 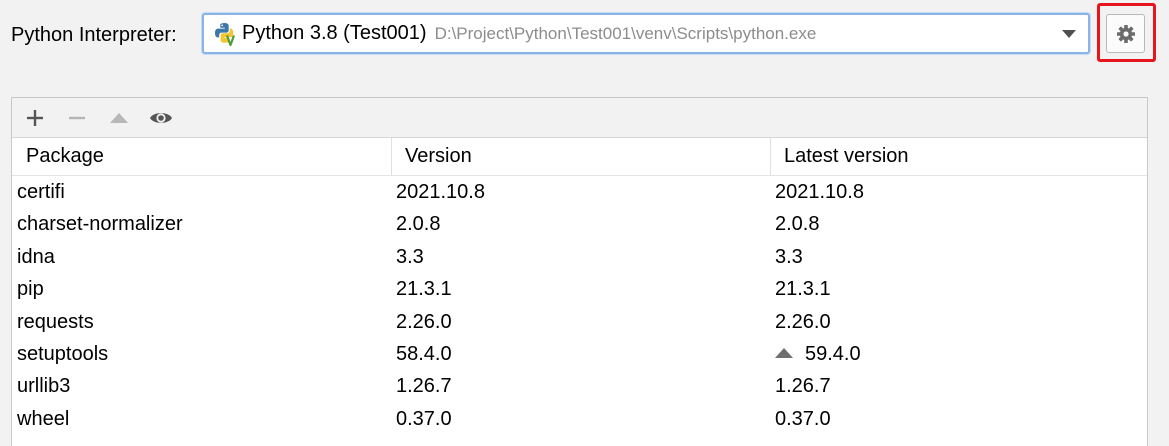 I want to click on table-header: Package Version Latest version, so click(x=579, y=157).